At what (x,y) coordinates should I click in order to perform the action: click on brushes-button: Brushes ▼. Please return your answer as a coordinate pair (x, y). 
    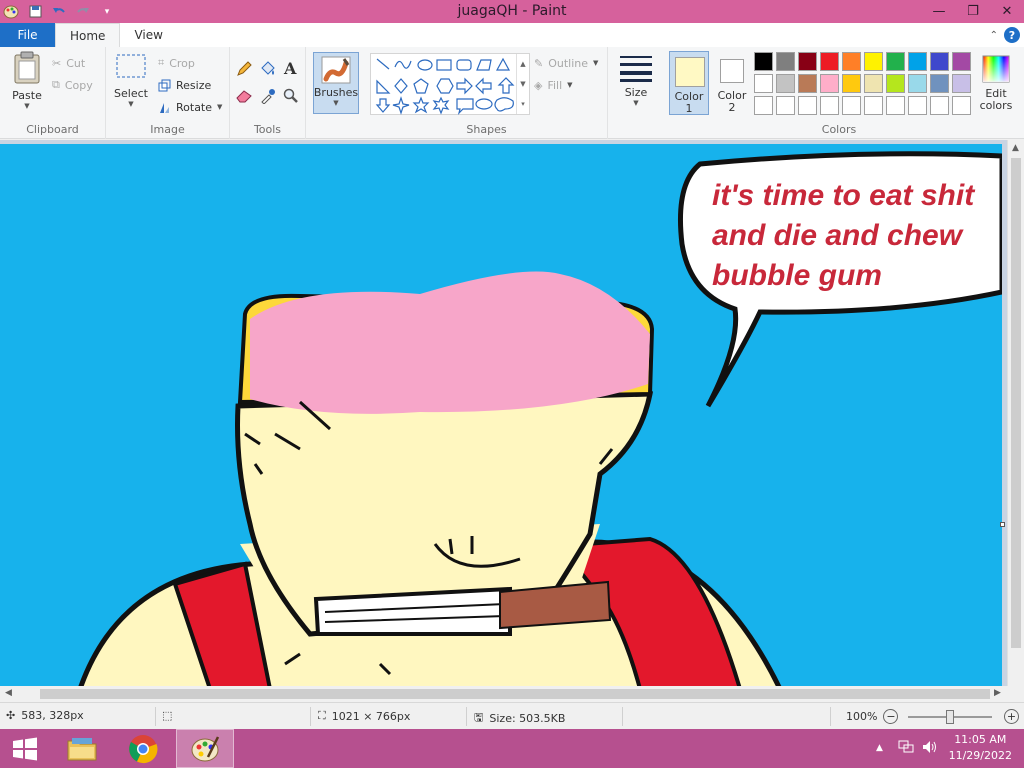
    Looking at the image, I should click on (336, 83).